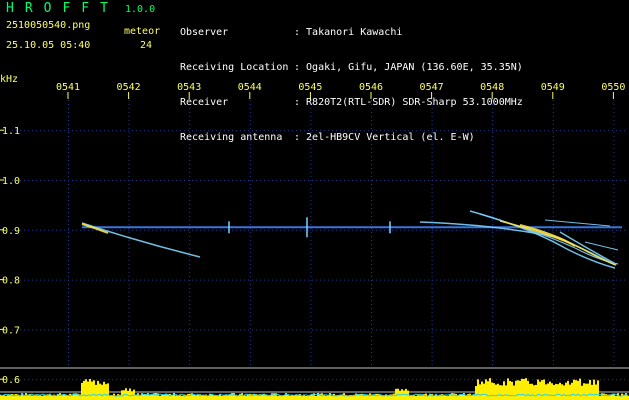 Image resolution: width=629 pixels, height=400 pixels. What do you see at coordinates (613, 87) in the screenshot?
I see `time-tick-label: 0550` at bounding box center [613, 87].